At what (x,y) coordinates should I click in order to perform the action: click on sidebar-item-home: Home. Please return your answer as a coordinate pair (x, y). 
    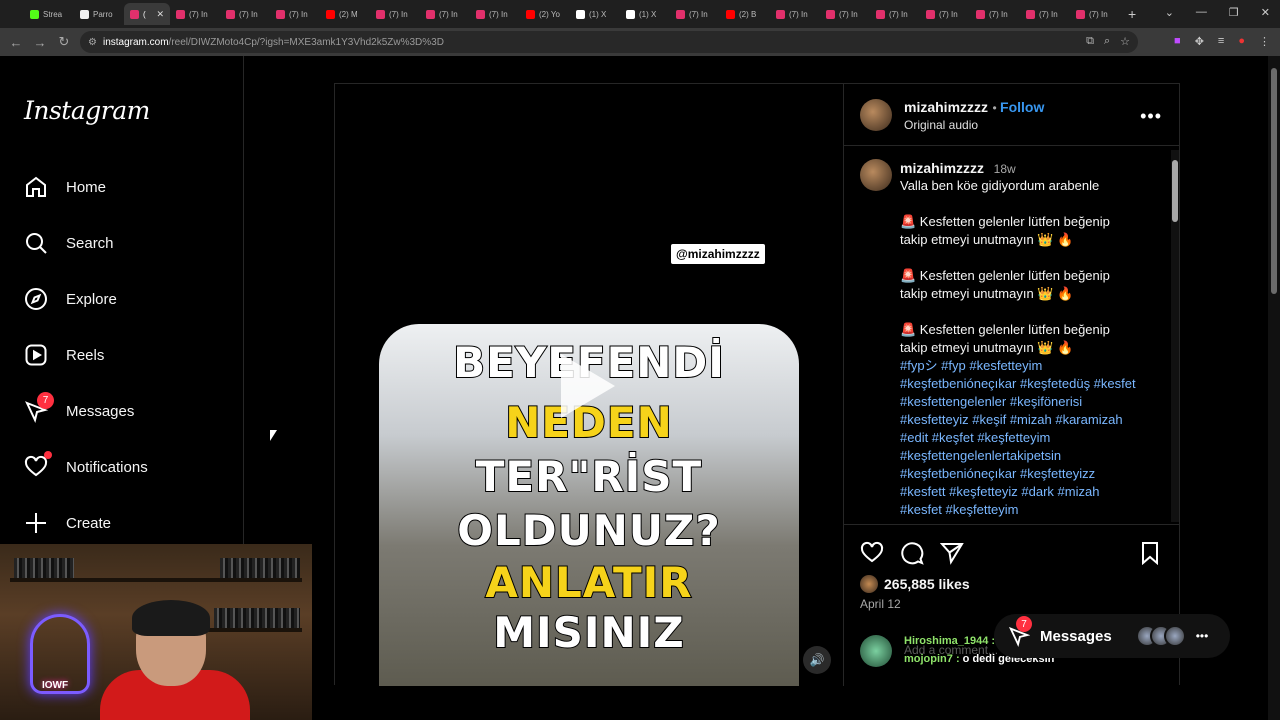
    Looking at the image, I should click on (124, 187).